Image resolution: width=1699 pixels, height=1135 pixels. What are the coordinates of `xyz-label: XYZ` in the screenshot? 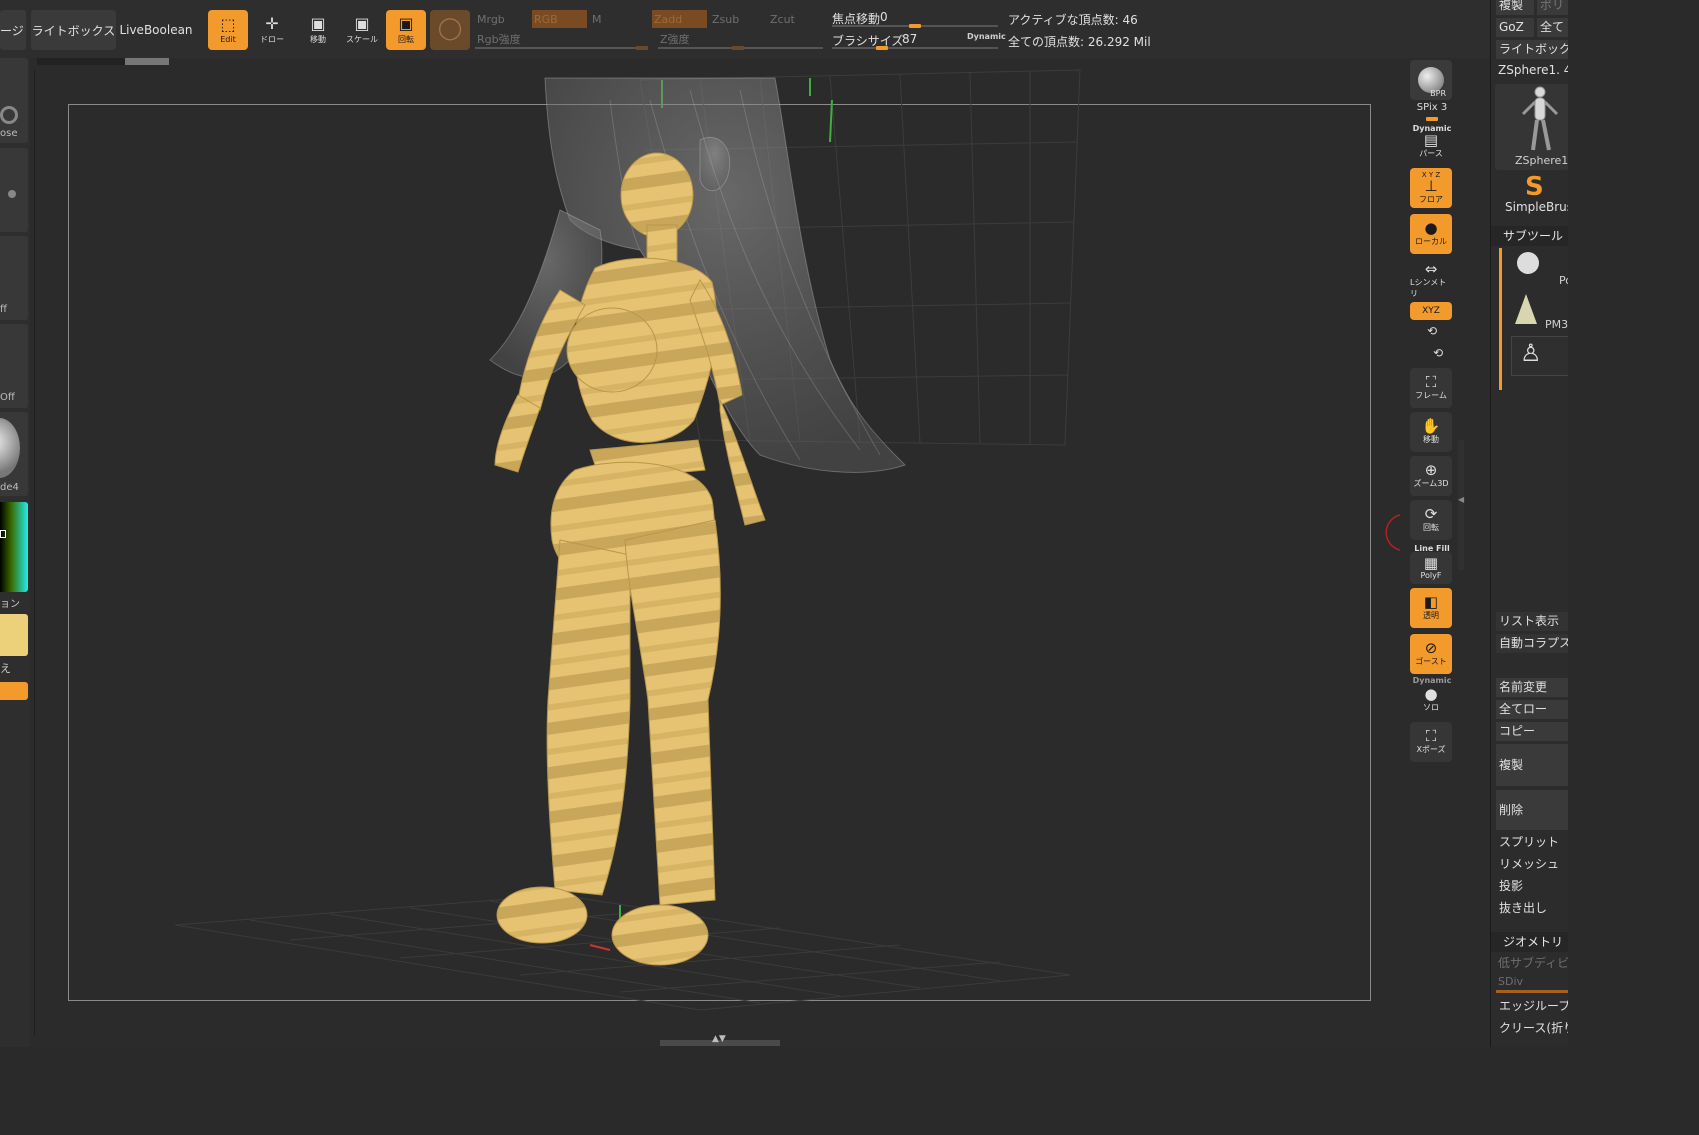 It's located at (1431, 311).